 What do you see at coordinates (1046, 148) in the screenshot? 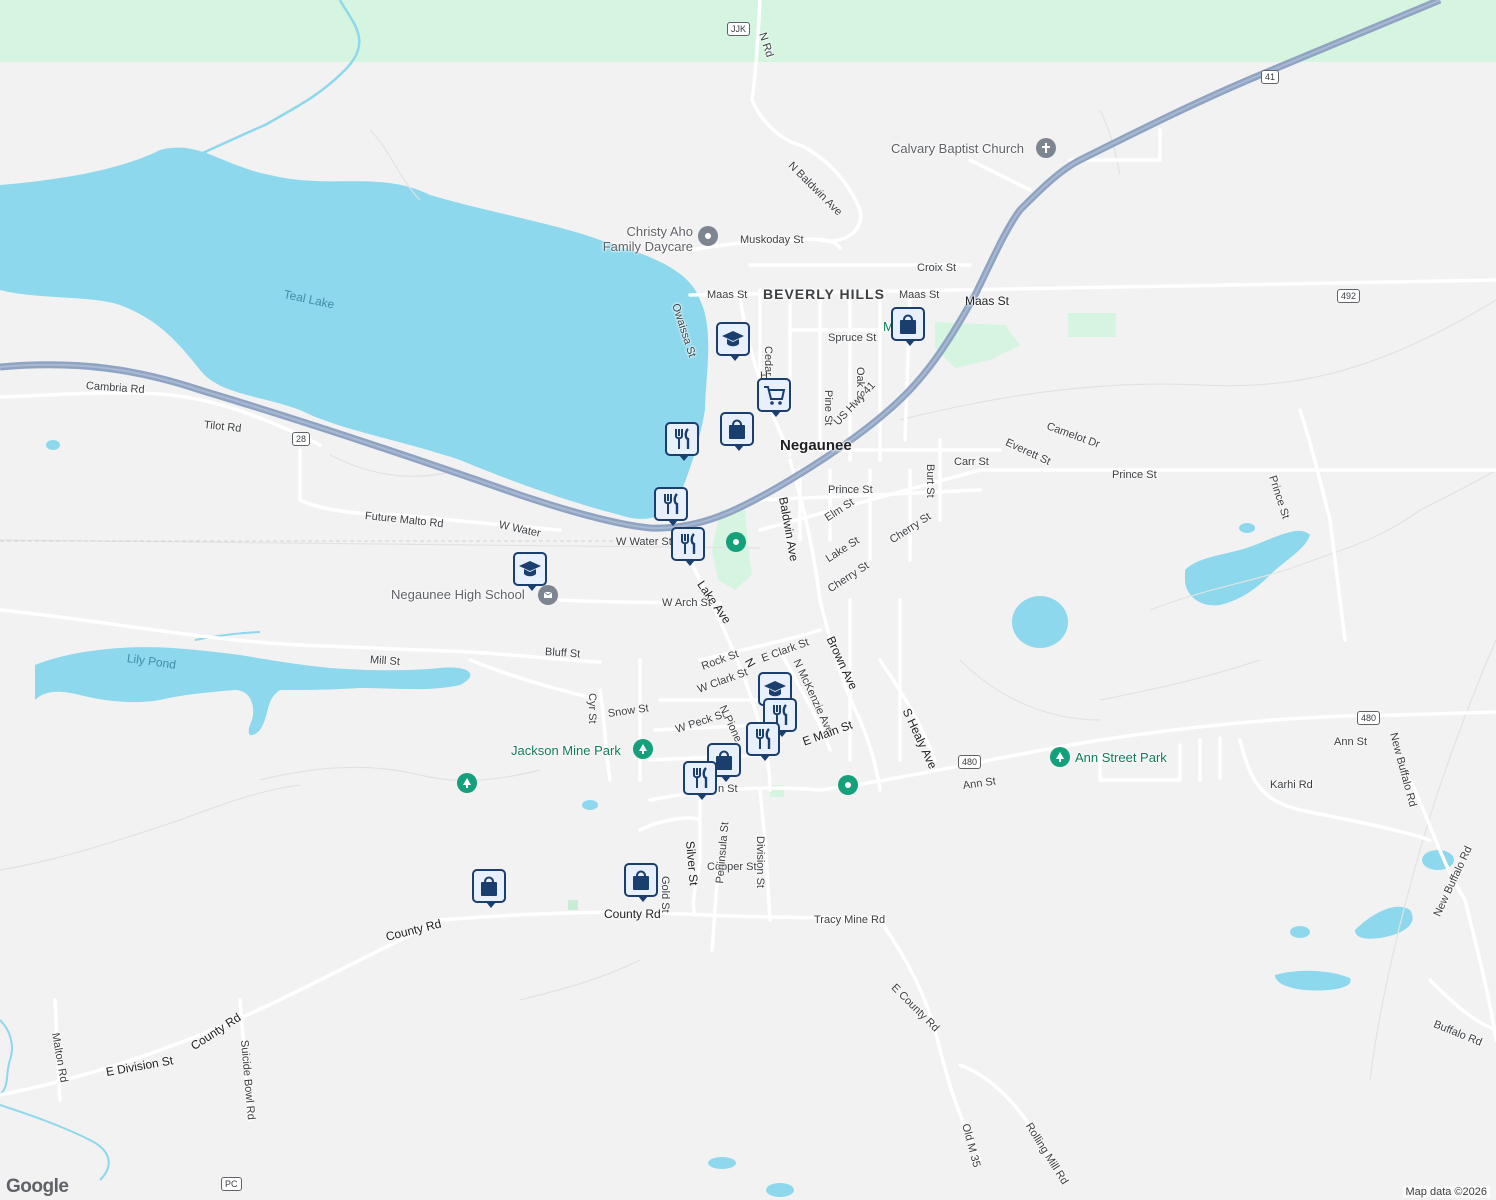
I see `church-cross-icon` at bounding box center [1046, 148].